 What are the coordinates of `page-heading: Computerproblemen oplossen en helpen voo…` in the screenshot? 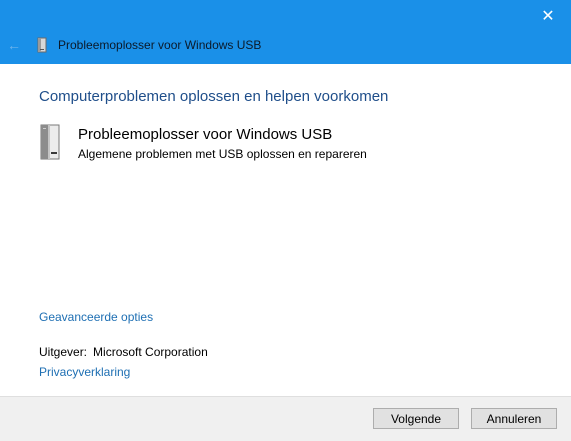 It's located at (214, 96).